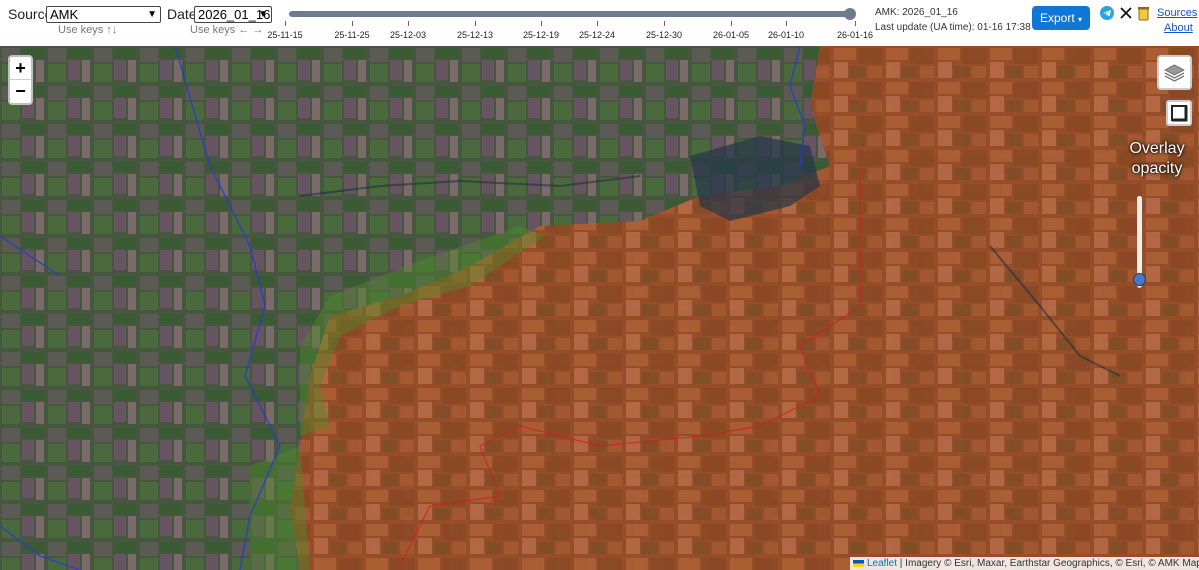 This screenshot has height=570, width=1199. I want to click on frame-toggle-button, so click(1179, 113).